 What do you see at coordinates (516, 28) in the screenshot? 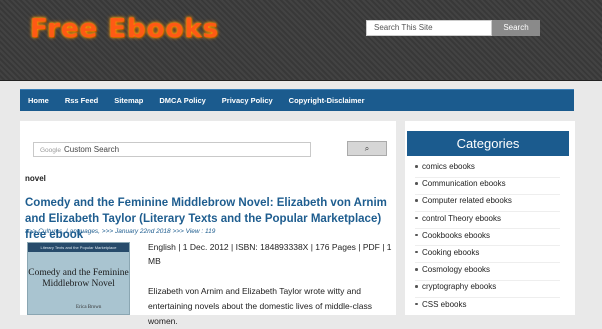
I see `top-search-button: Search` at bounding box center [516, 28].